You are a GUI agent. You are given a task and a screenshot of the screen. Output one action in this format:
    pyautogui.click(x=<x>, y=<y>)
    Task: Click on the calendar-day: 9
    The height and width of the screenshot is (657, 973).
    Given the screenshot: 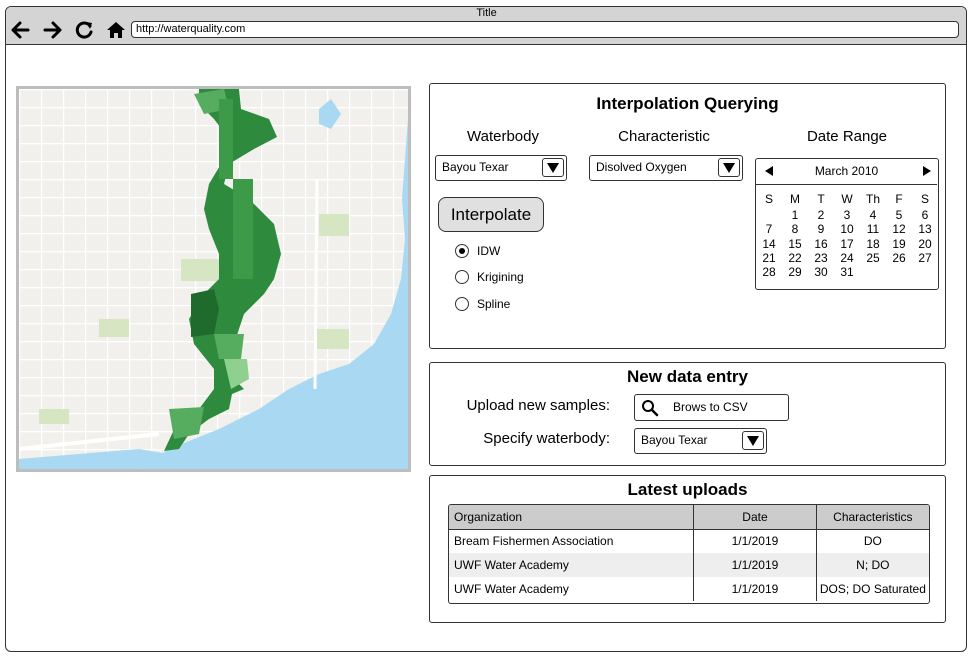 What is the action you would take?
    pyautogui.click(x=821, y=229)
    